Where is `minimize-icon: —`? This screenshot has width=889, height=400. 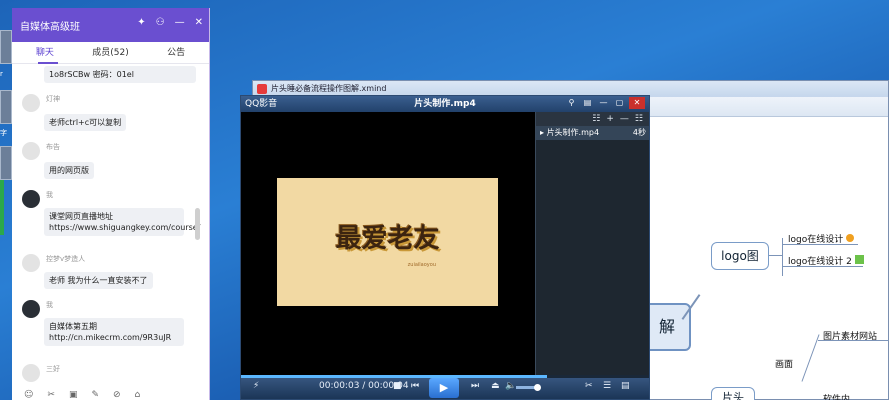 minimize-icon: — is located at coordinates (180, 22).